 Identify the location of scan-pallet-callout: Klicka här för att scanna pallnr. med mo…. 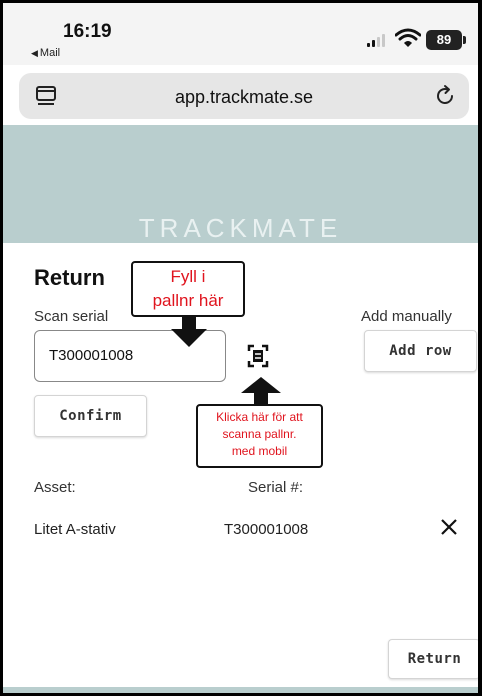
(259, 436).